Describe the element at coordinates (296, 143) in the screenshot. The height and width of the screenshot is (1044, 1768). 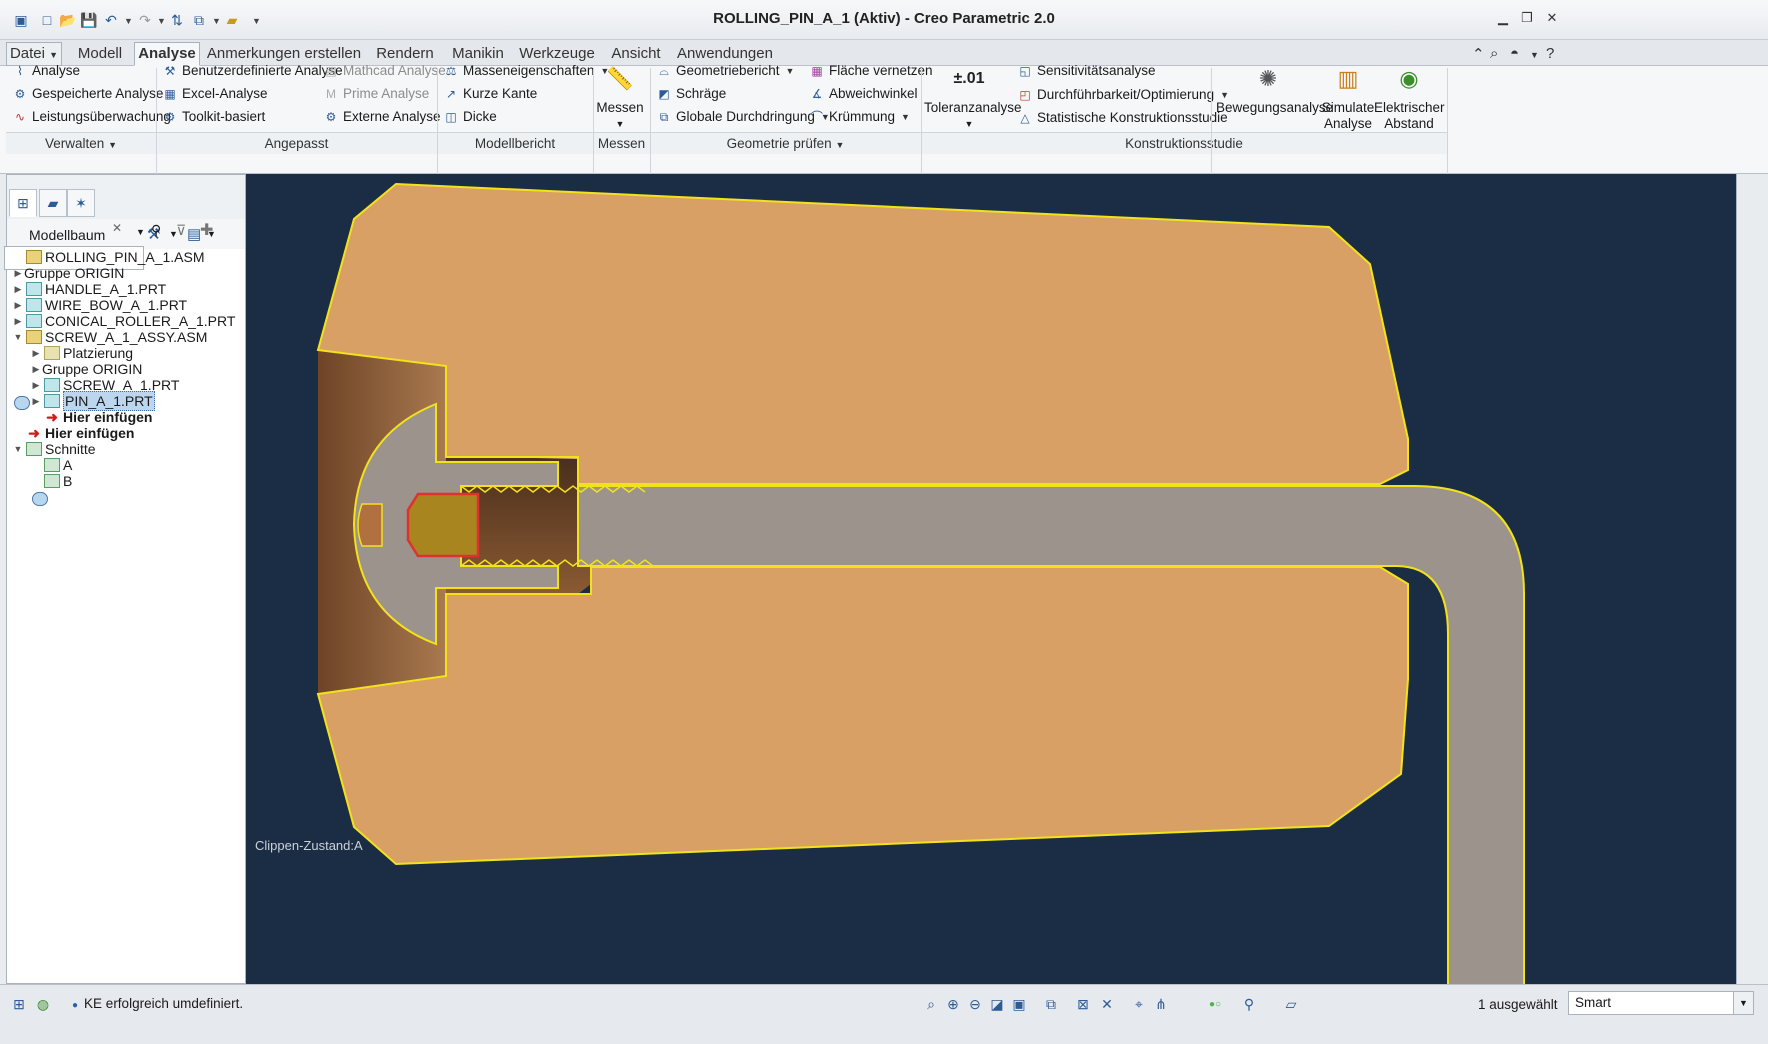
I see `group-angepasst: Angepasst` at that location.